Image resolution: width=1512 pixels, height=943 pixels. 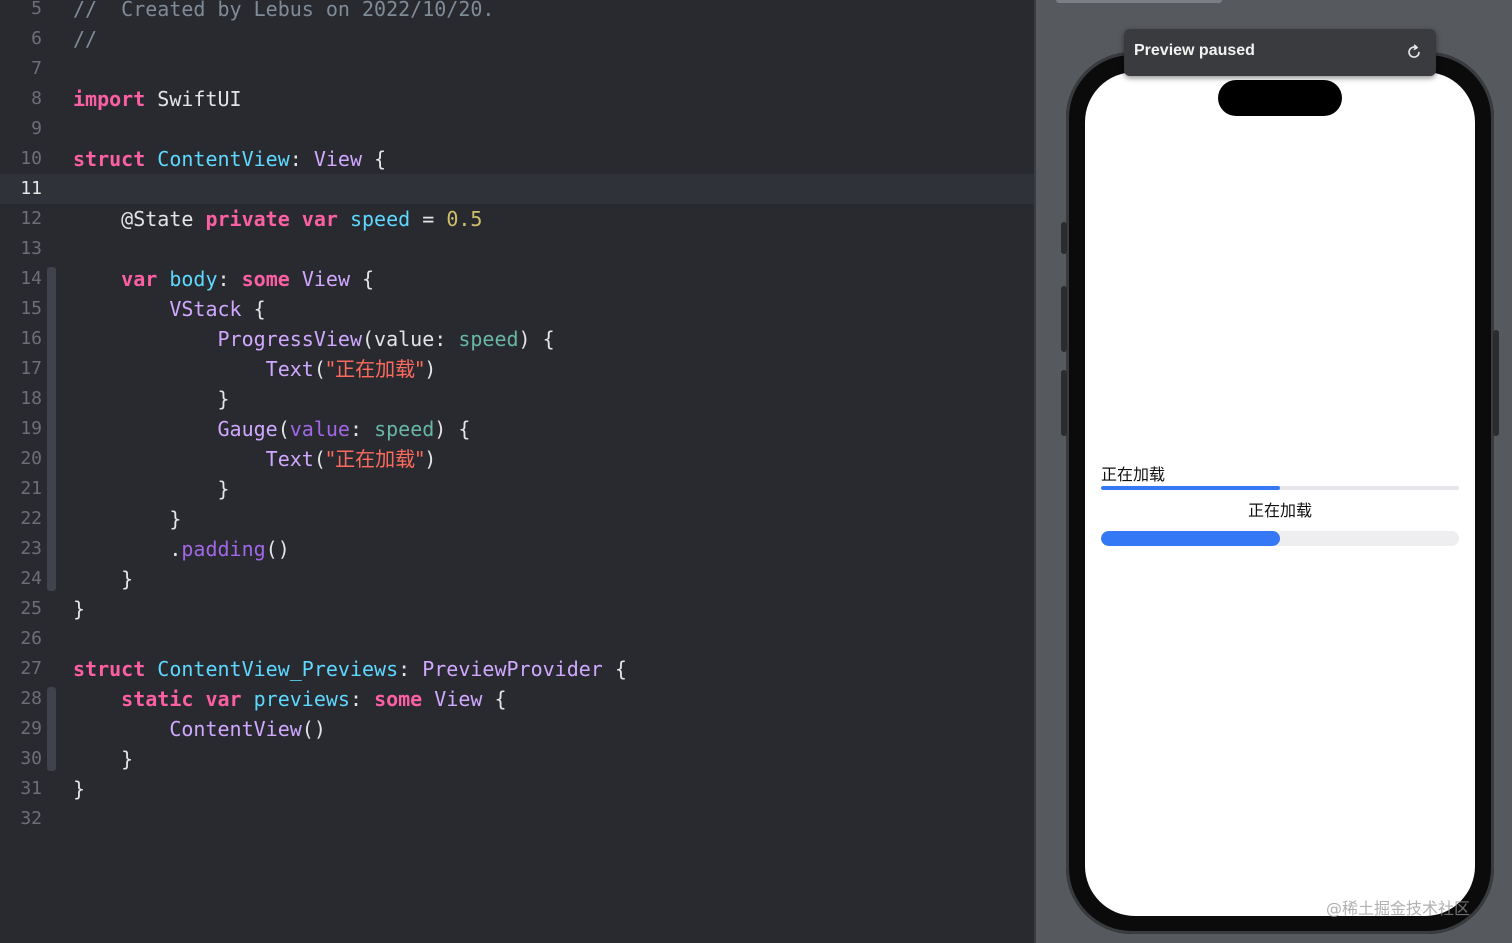 I want to click on code-line: 13, so click(x=517, y=249).